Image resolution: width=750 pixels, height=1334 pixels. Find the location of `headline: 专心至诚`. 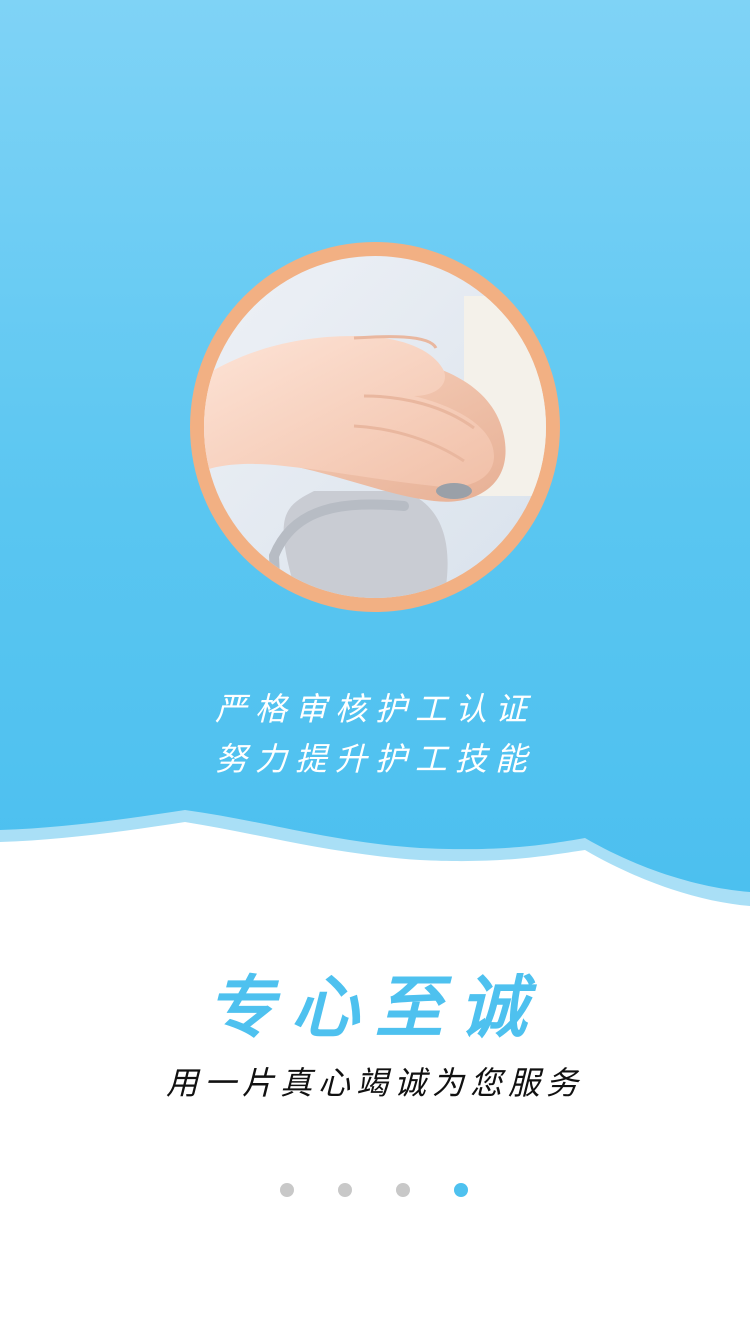

headline: 专心至诚 is located at coordinates (374, 1008).